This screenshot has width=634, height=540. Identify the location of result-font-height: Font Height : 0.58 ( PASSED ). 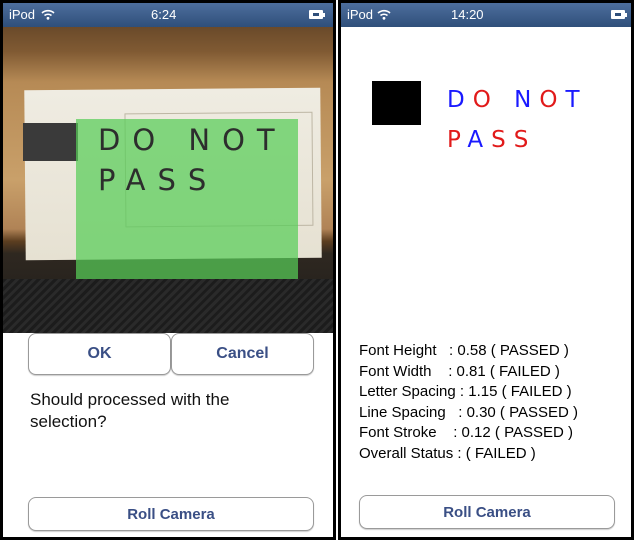
(464, 350).